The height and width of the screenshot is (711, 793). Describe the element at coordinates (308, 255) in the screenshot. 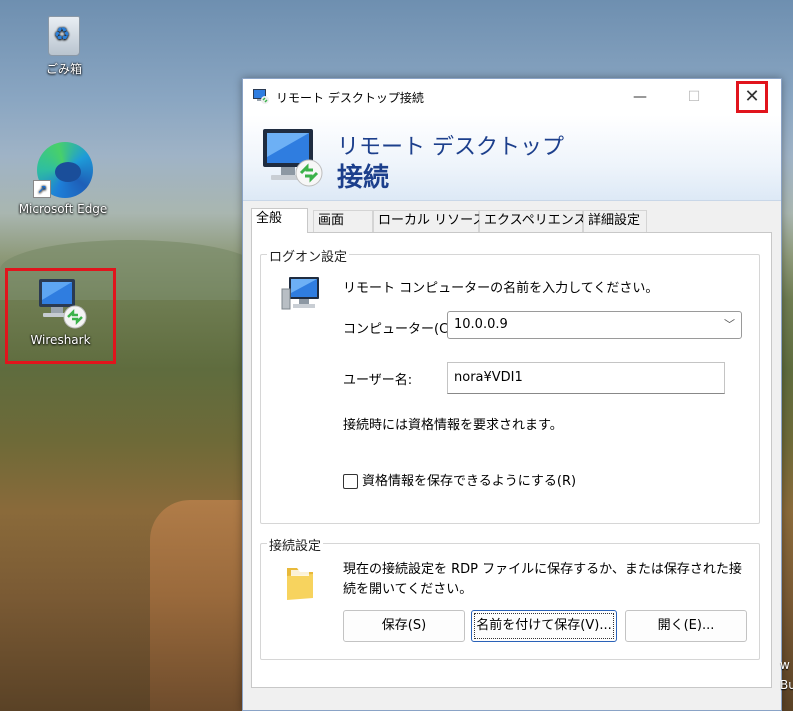

I see `logon-group-title: ログオン設定` at that location.